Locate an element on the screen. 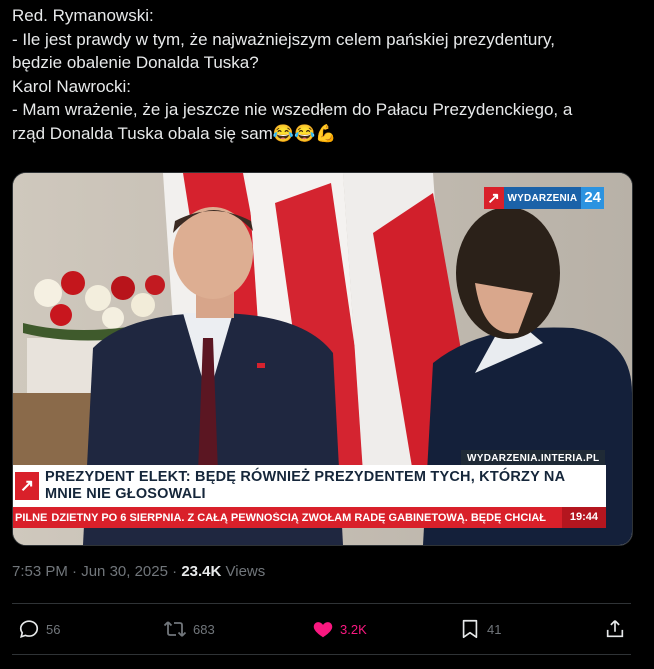 The height and width of the screenshot is (669, 654). views-count: 23.4K is located at coordinates (201, 571).